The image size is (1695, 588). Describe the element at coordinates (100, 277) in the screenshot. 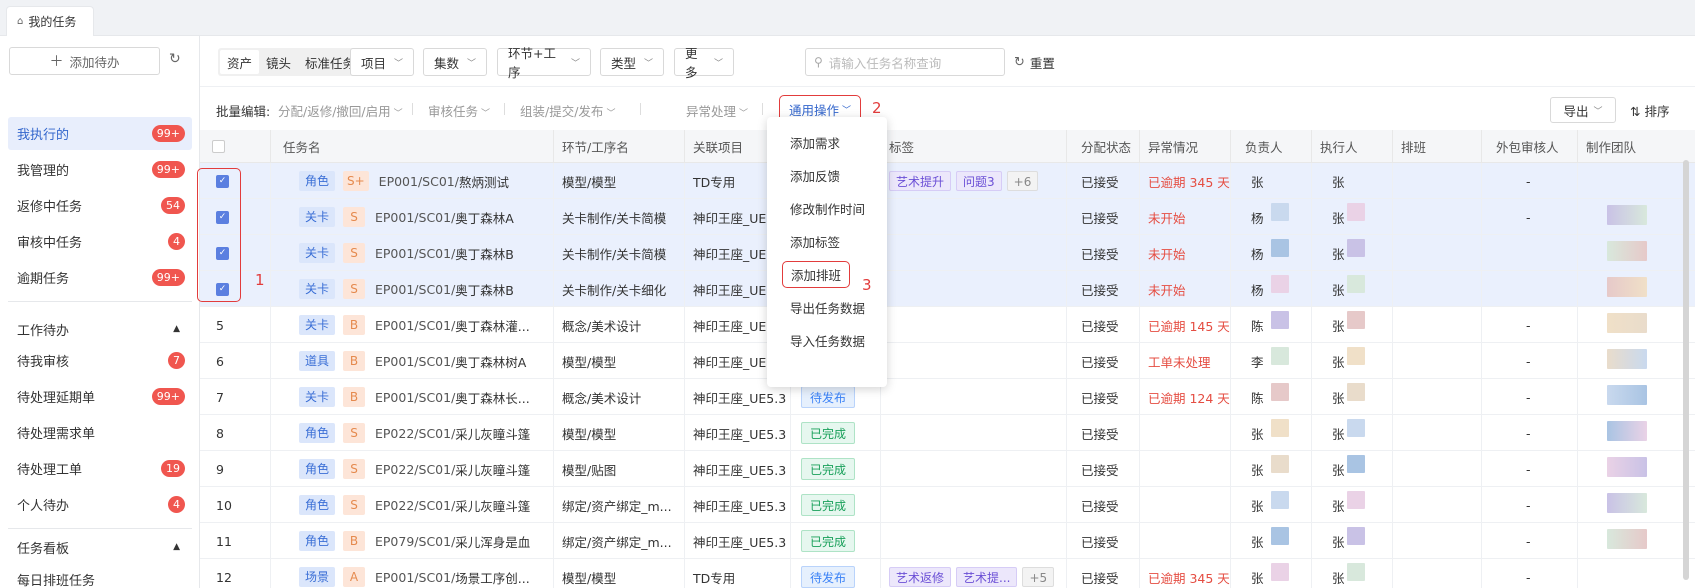

I see `sidebar-item: 逾期任务 99+` at that location.